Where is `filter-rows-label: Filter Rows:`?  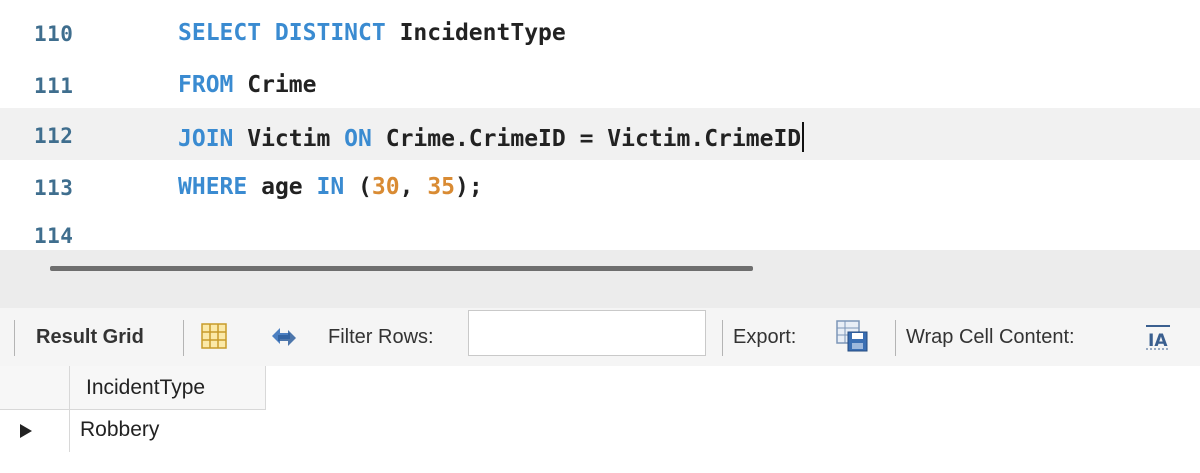
filter-rows-label: Filter Rows: is located at coordinates (381, 337).